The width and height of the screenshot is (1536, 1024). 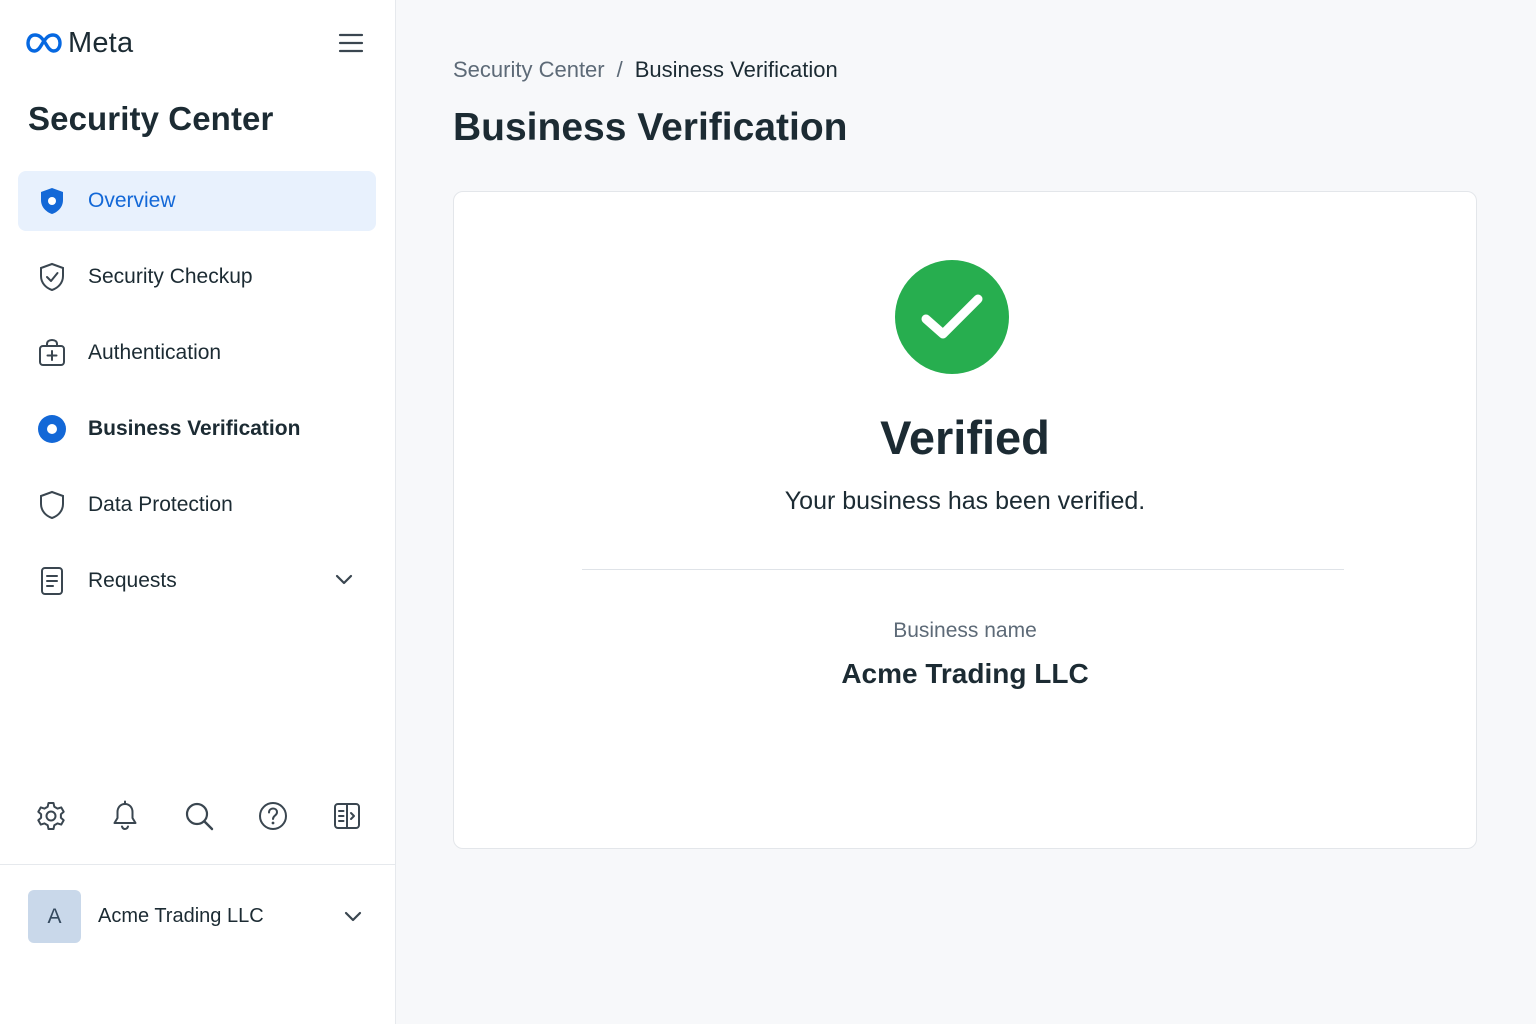 I want to click on settings-button, so click(x=51, y=816).